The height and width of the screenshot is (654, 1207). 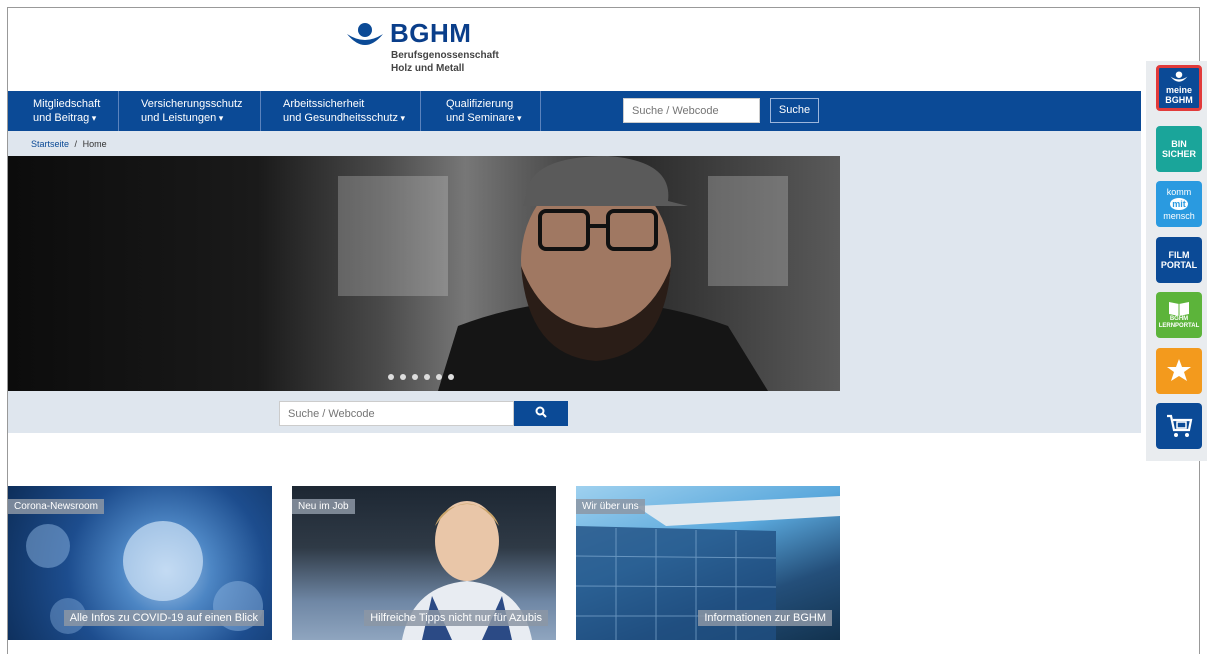 I want to click on book-icon, so click(x=1179, y=309).